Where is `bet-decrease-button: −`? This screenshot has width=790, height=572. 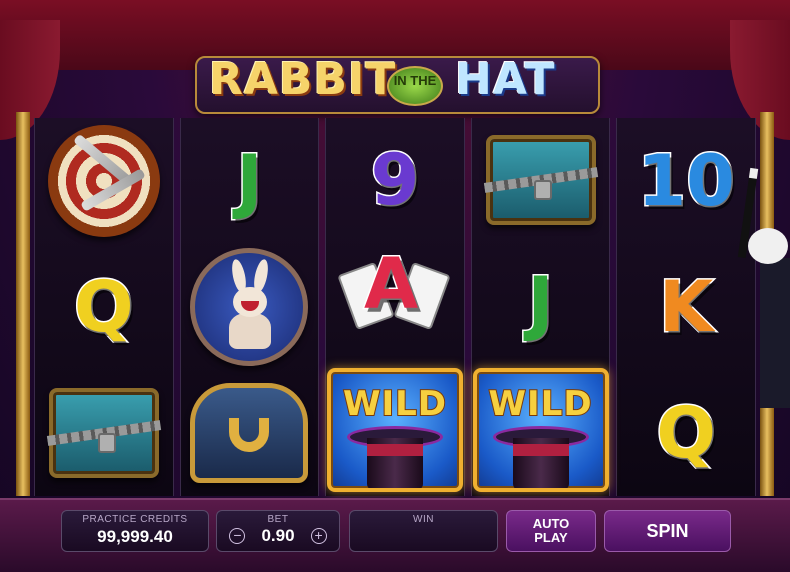
bet-decrease-button: − is located at coordinates (237, 536).